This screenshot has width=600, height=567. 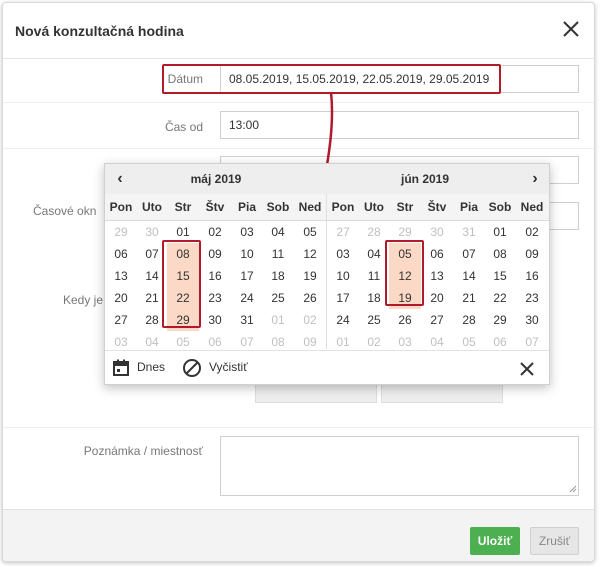 I want to click on chevron-right-icon: ›, so click(x=535, y=179).